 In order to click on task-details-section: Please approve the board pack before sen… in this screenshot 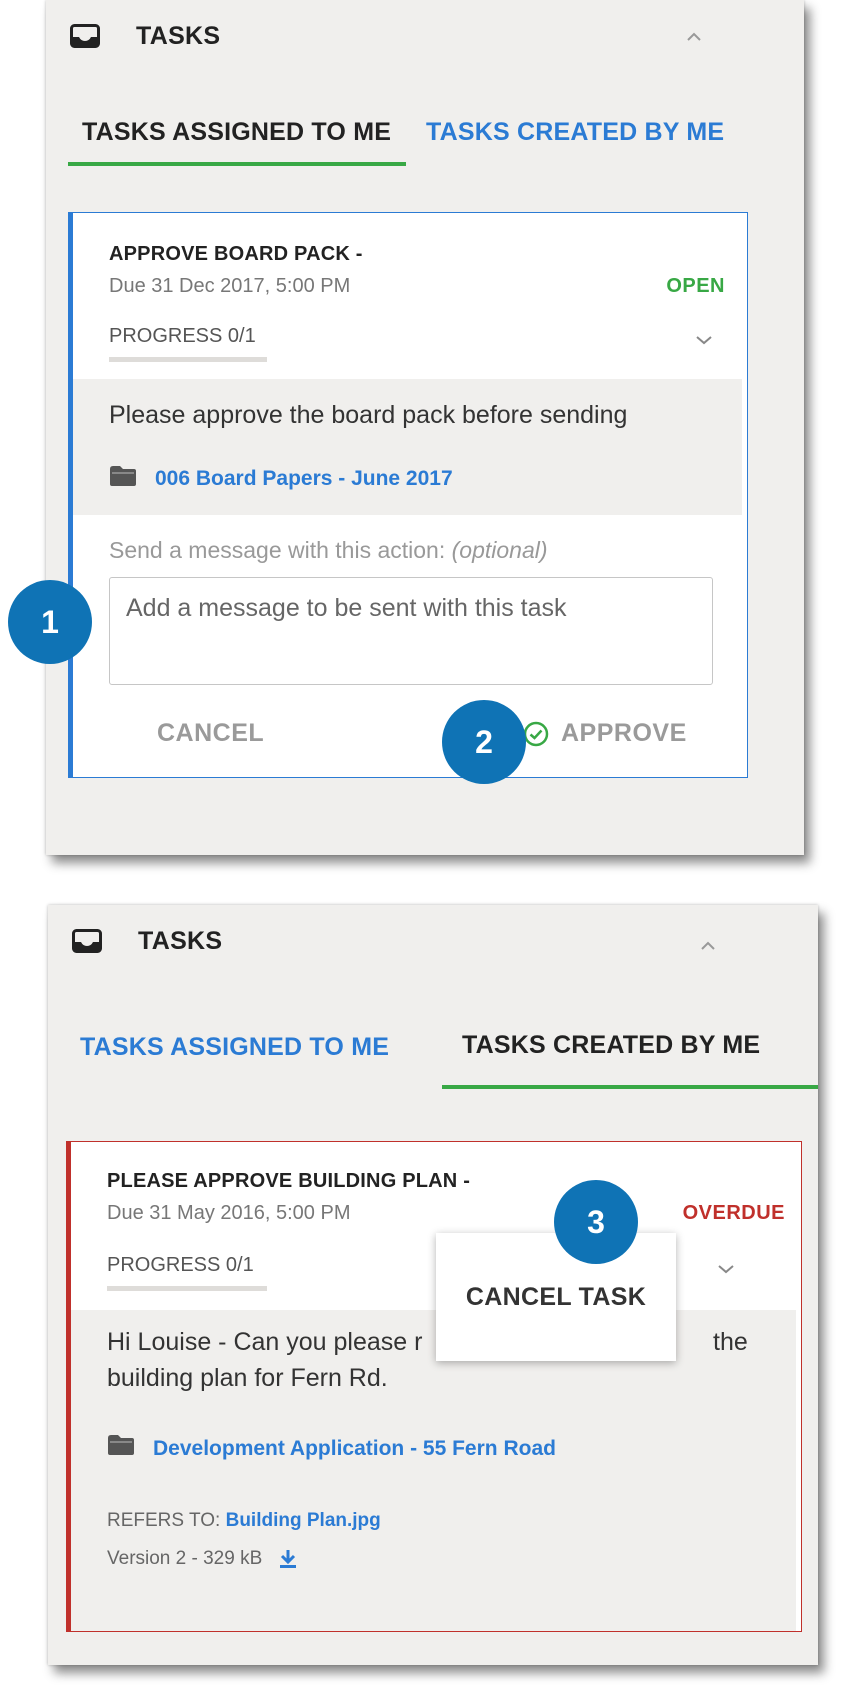, I will do `click(407, 447)`.